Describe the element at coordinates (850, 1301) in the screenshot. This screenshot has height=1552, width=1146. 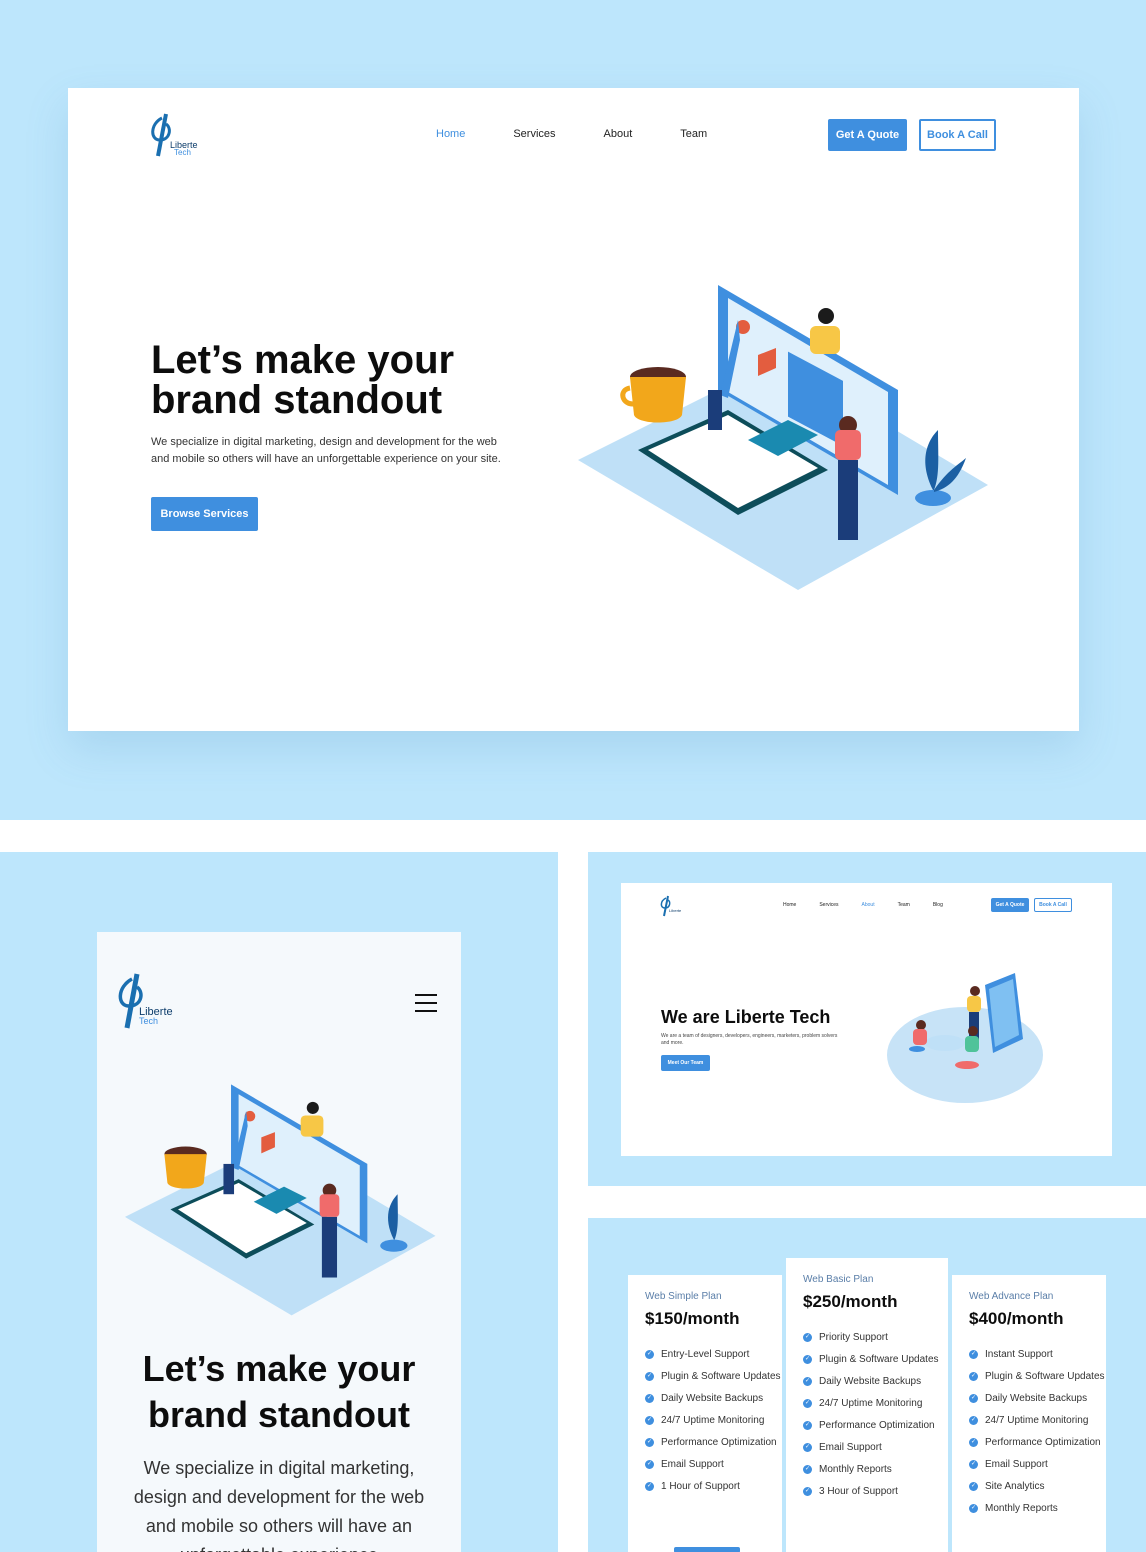
I see `plan-price: $250/month` at that location.